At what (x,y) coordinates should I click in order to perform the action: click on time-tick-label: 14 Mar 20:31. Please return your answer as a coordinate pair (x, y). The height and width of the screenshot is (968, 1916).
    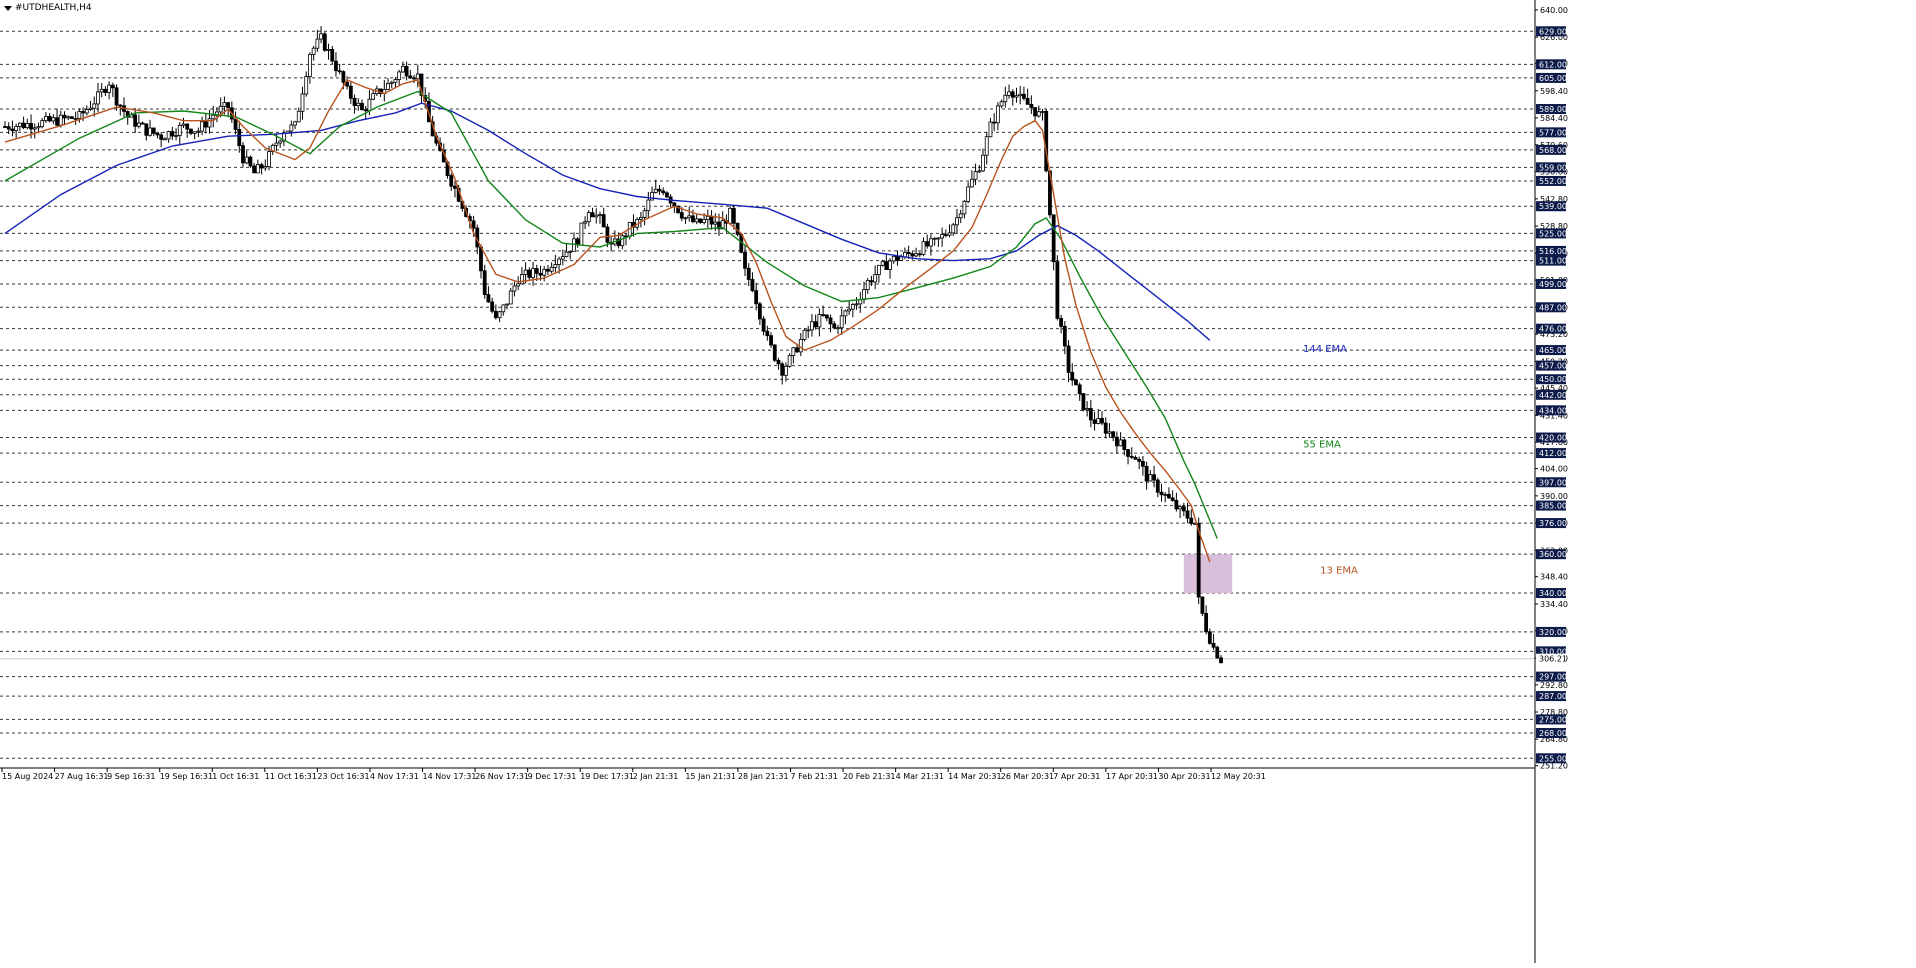
    Looking at the image, I should click on (974, 776).